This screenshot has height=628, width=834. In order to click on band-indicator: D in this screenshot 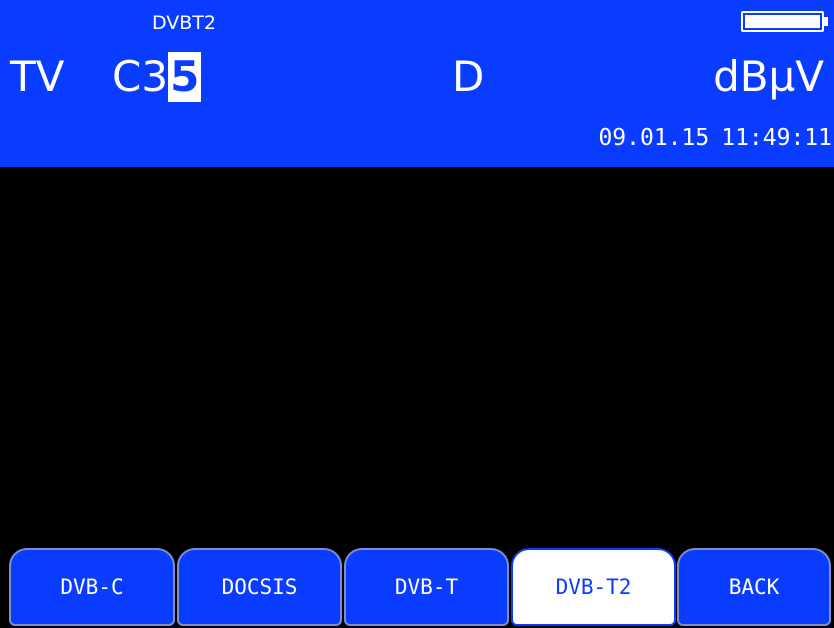, I will do `click(468, 76)`.